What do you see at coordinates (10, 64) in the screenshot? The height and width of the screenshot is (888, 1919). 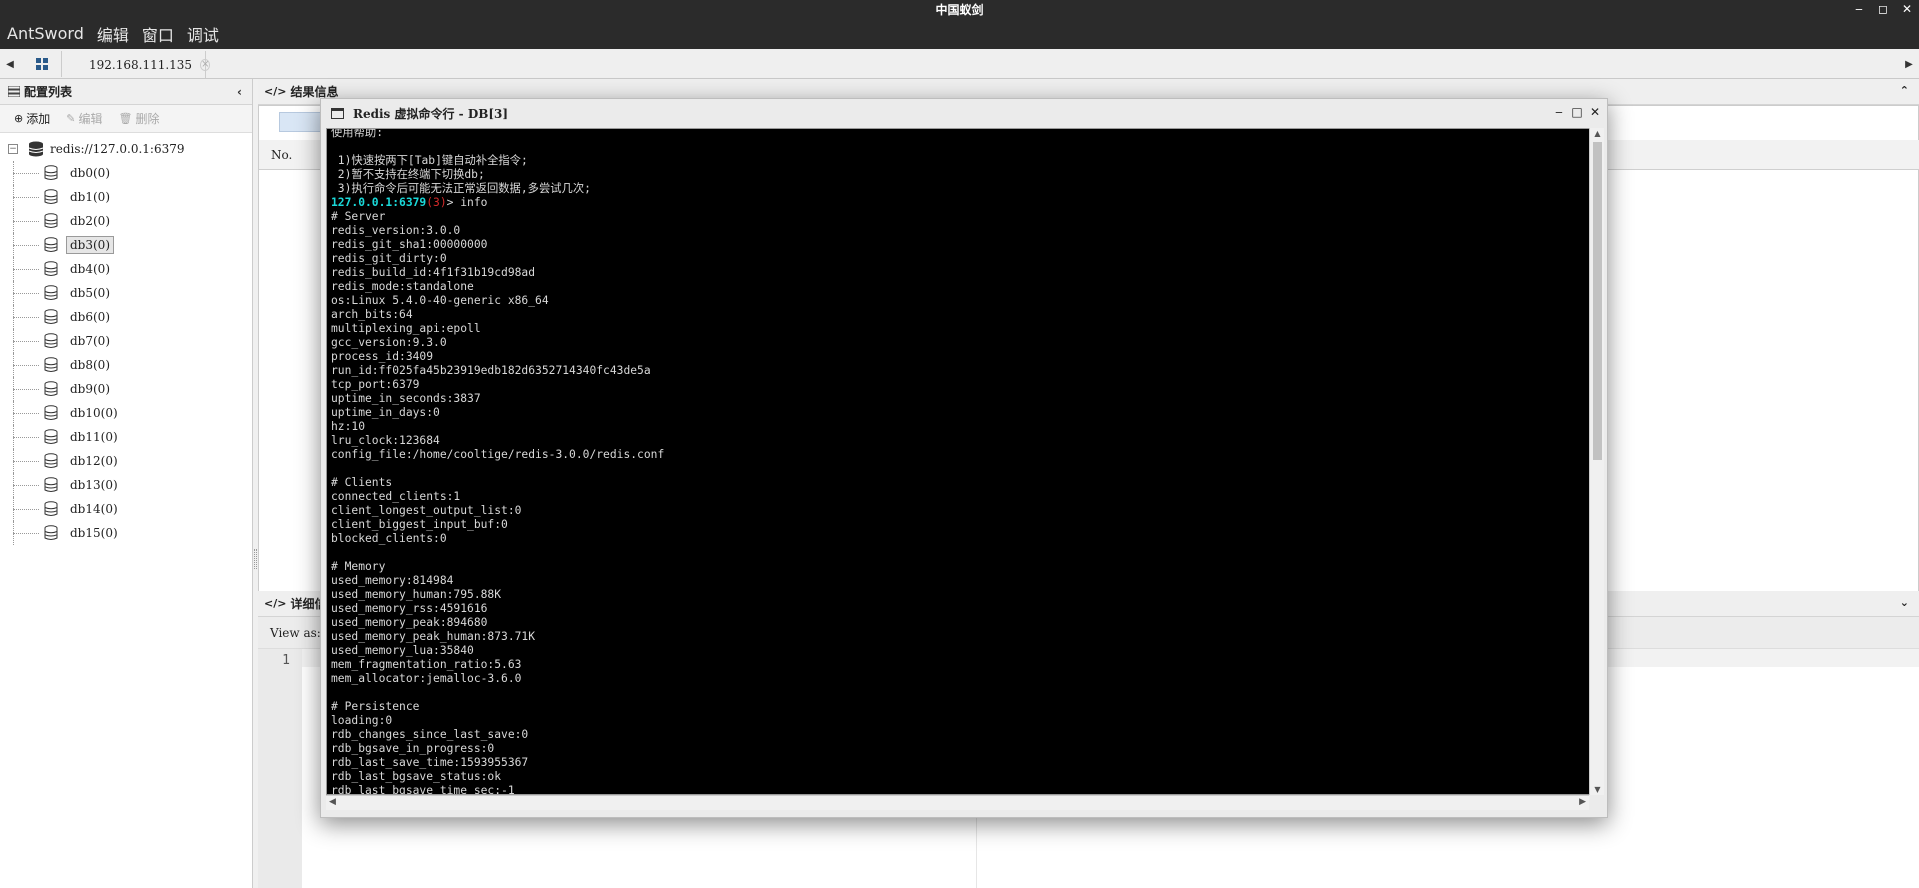 I see `tab-scroll-left-icon: ◀` at bounding box center [10, 64].